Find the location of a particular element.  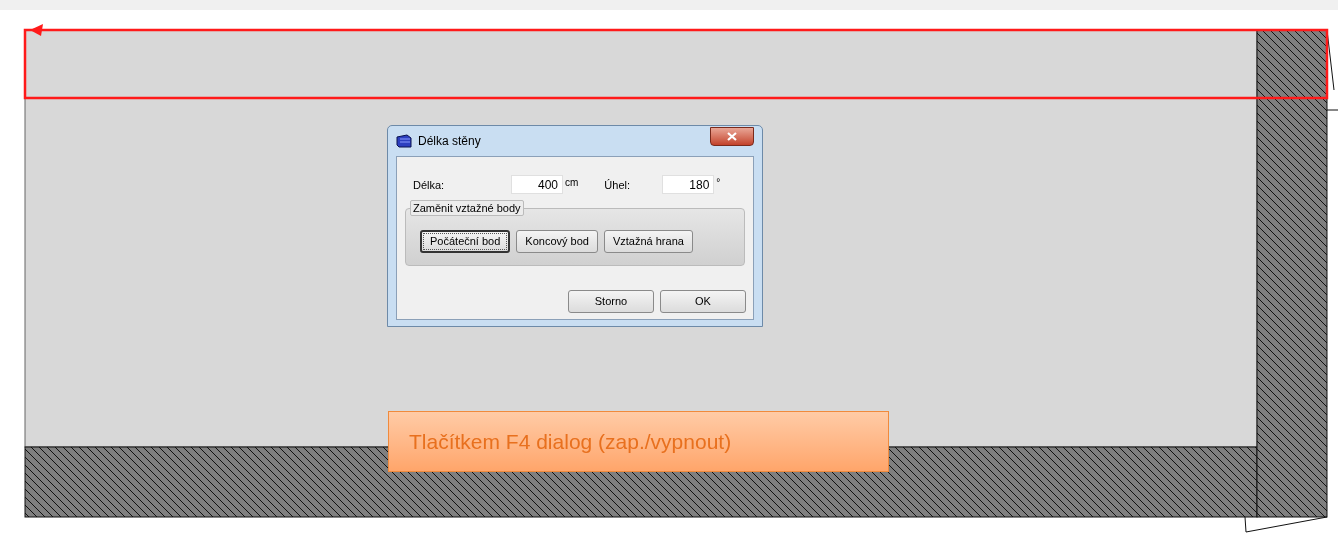

push-button: Koncový bod is located at coordinates (557, 241).